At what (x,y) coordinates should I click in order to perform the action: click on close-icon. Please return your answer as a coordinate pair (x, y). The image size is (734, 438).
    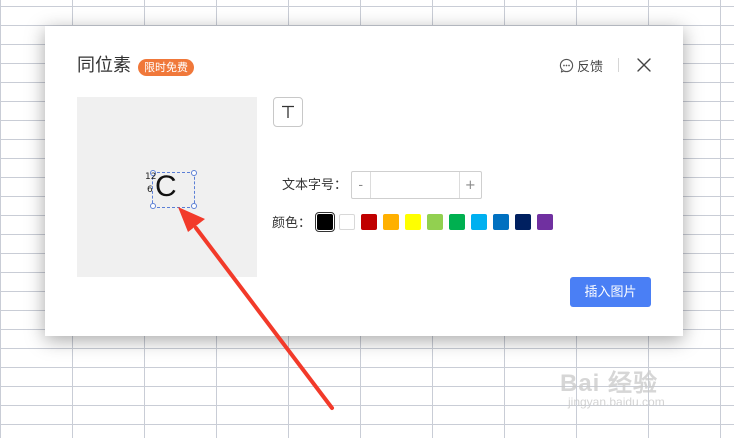
    Looking at the image, I should click on (644, 65).